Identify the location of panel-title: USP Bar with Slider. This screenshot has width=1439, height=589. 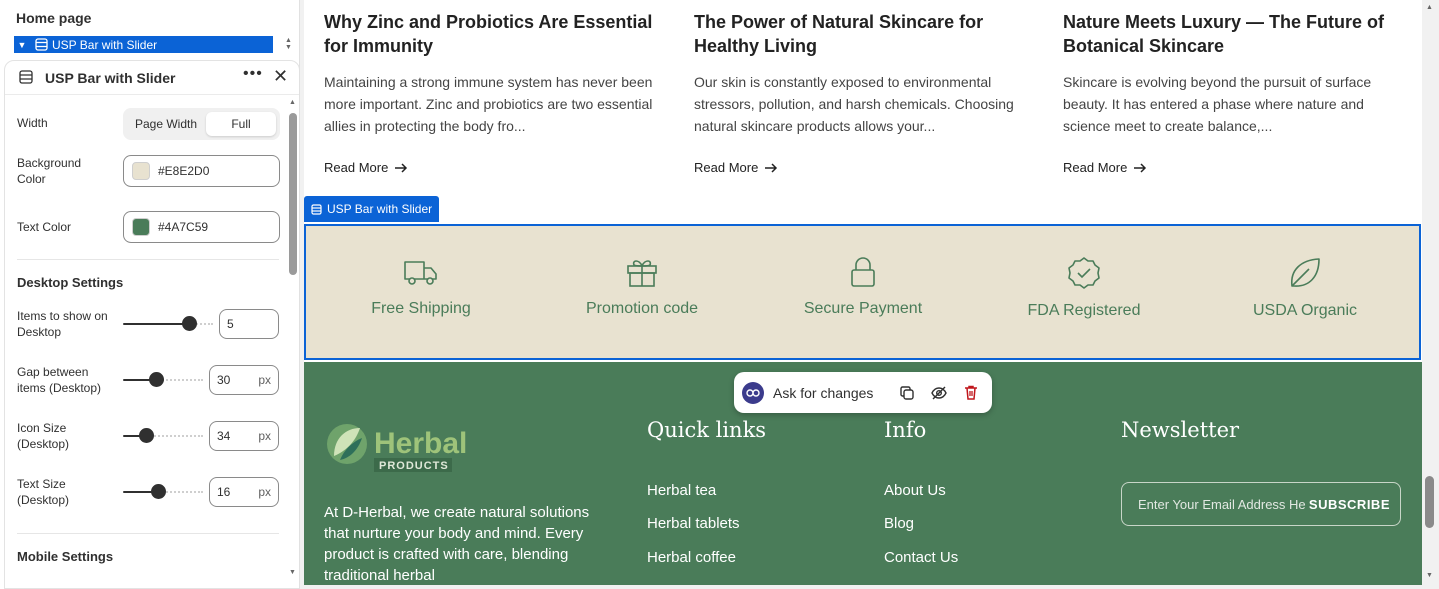
(110, 78).